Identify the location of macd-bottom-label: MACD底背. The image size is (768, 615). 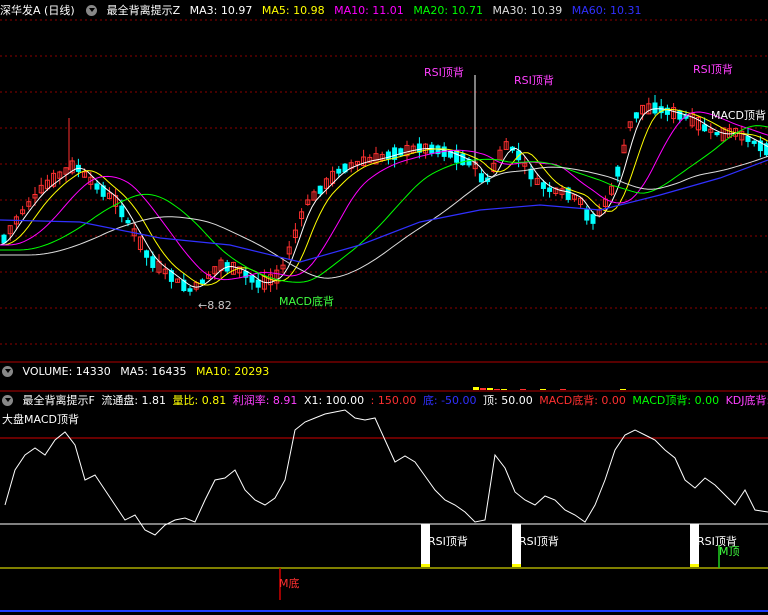
(306, 301).